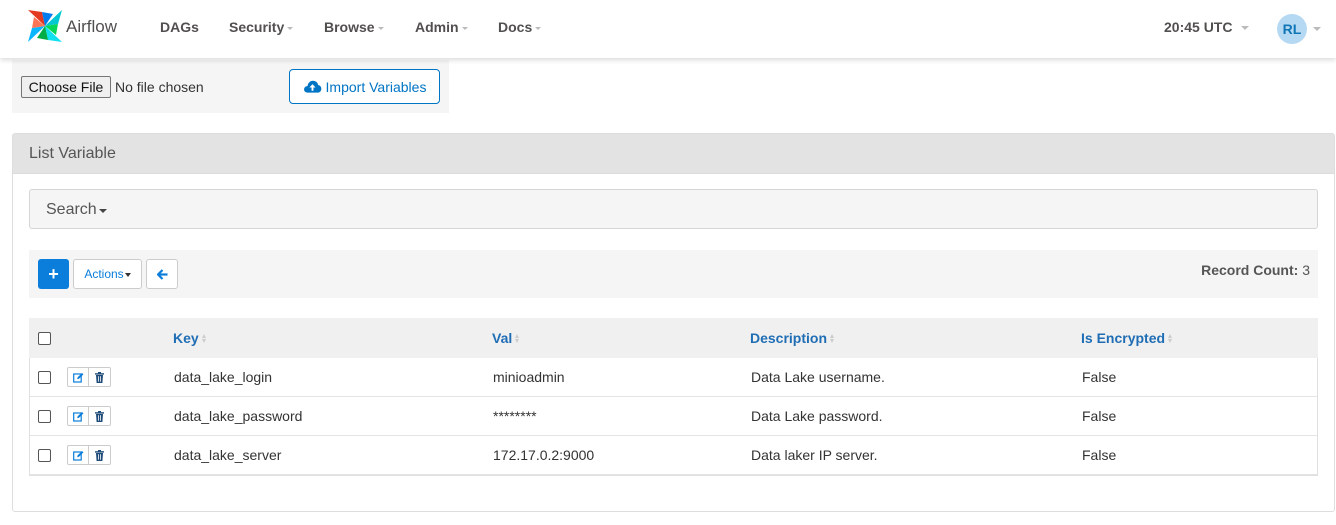  Describe the element at coordinates (179, 27) in the screenshot. I see `nav-dags: DAGs` at that location.